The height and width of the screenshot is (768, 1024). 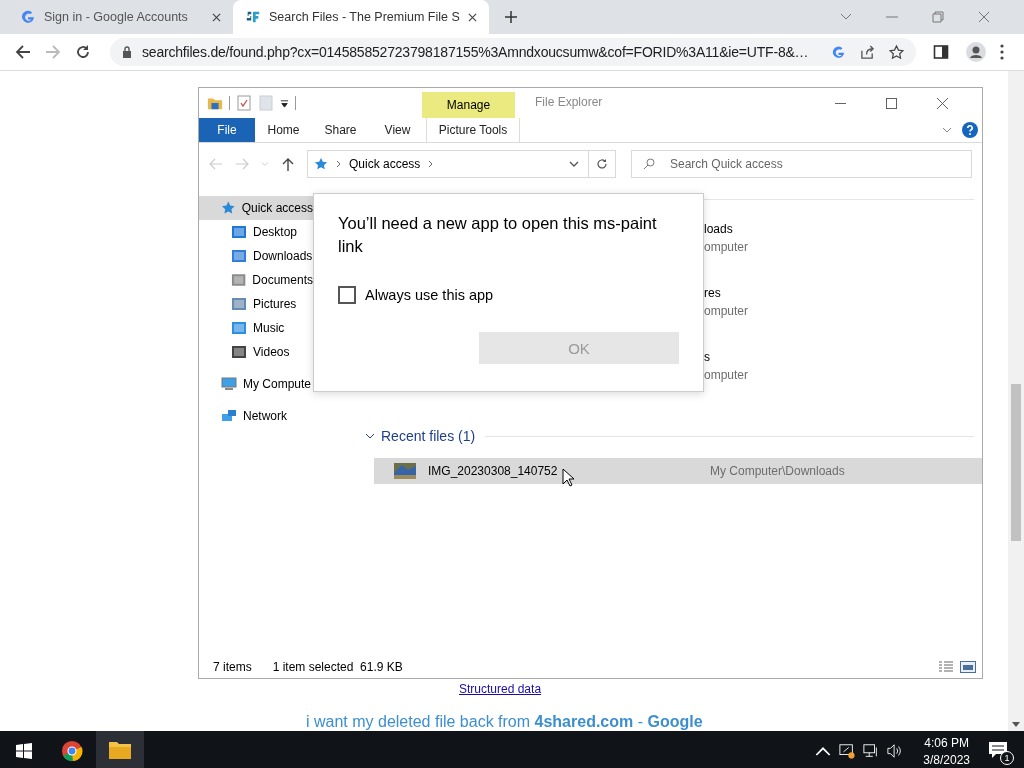 What do you see at coordinates (498, 235) in the screenshot?
I see `dialog-message: You’ll need a new app to open this ms-paint link` at bounding box center [498, 235].